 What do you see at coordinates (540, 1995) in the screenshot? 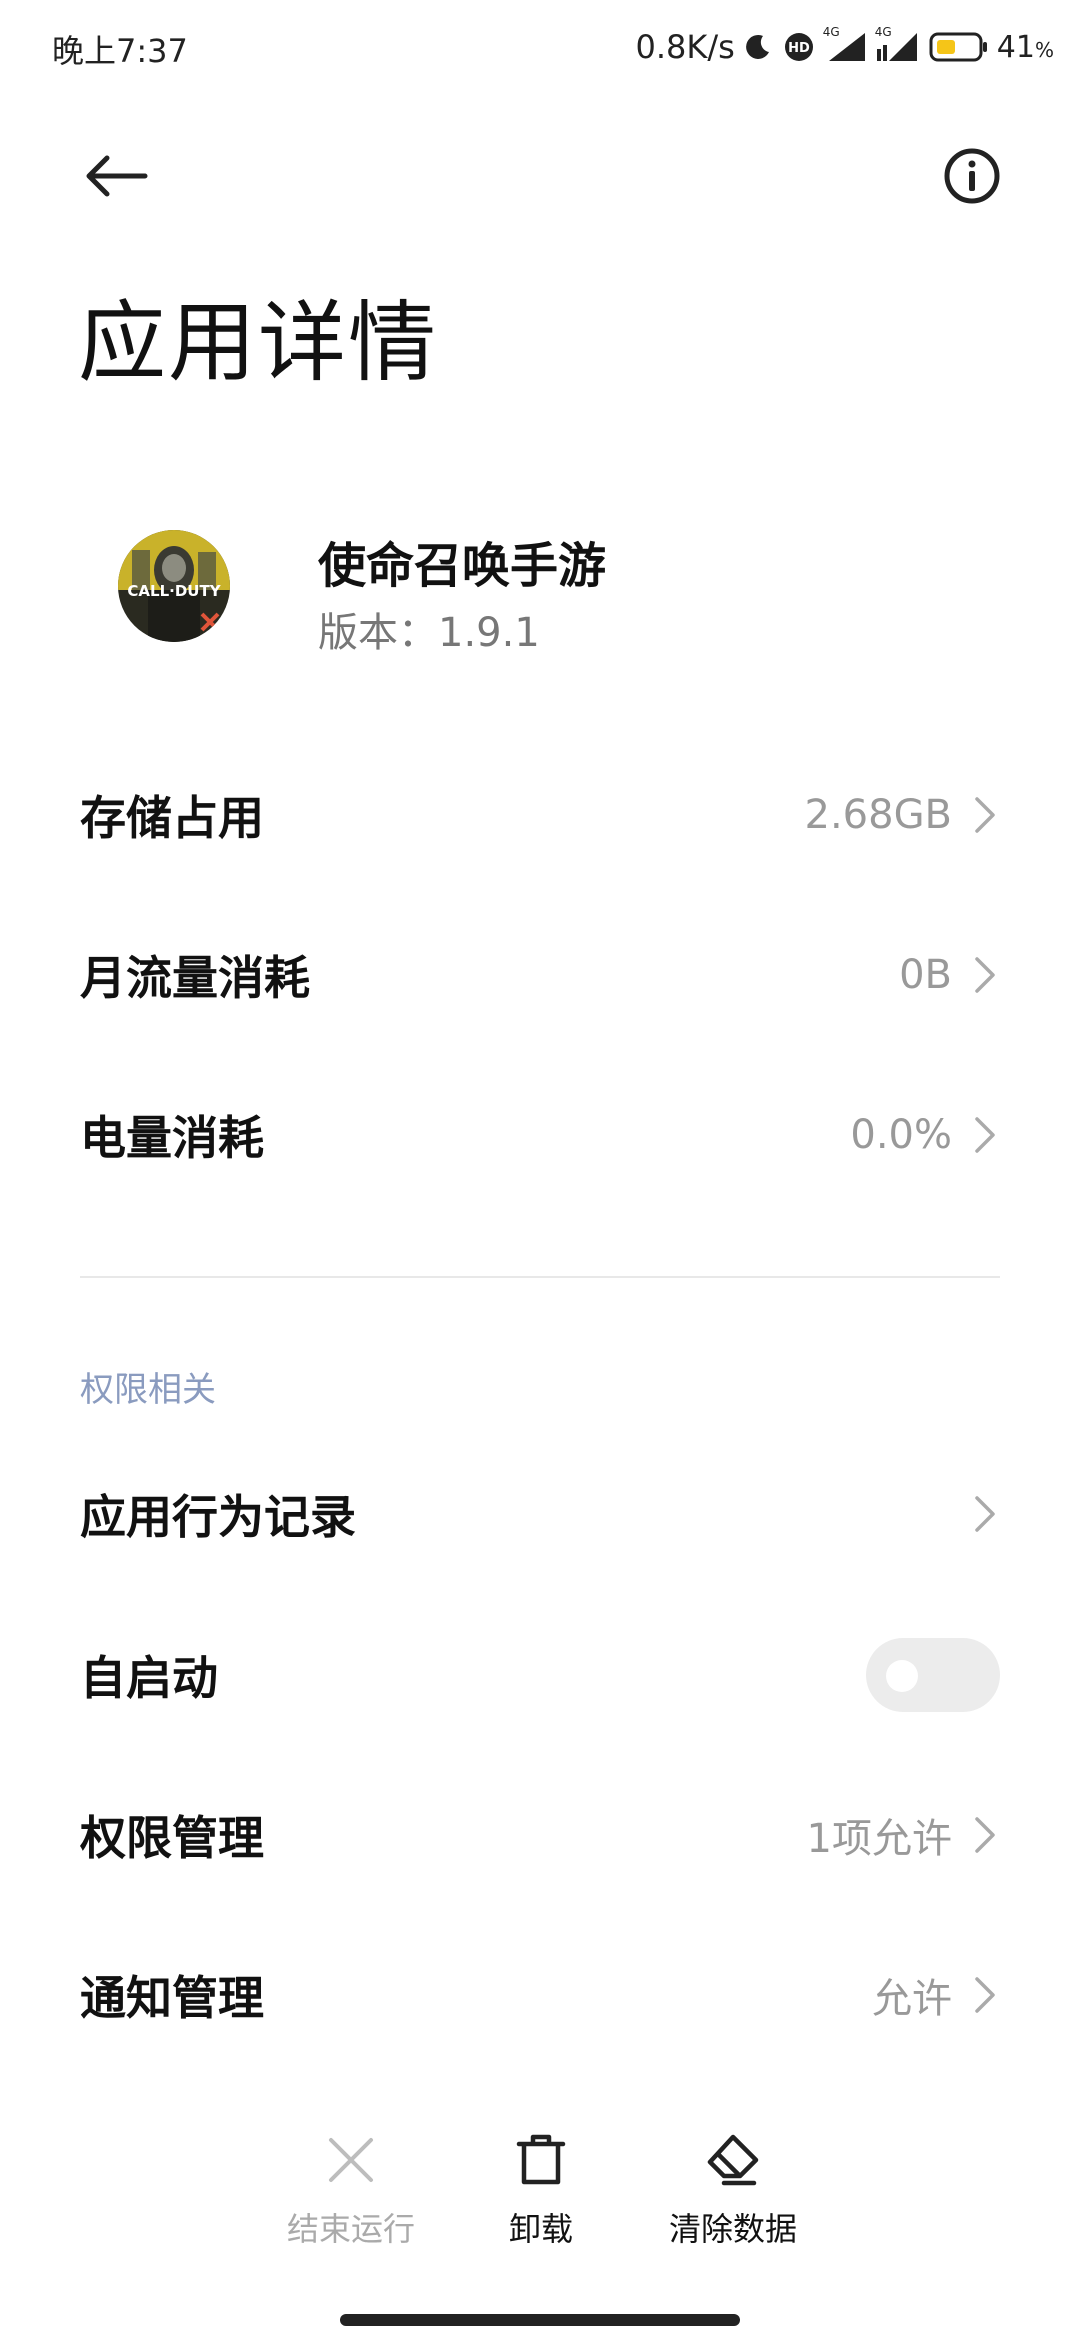
I see `notification-manage-row: 通知管理 允许` at bounding box center [540, 1995].